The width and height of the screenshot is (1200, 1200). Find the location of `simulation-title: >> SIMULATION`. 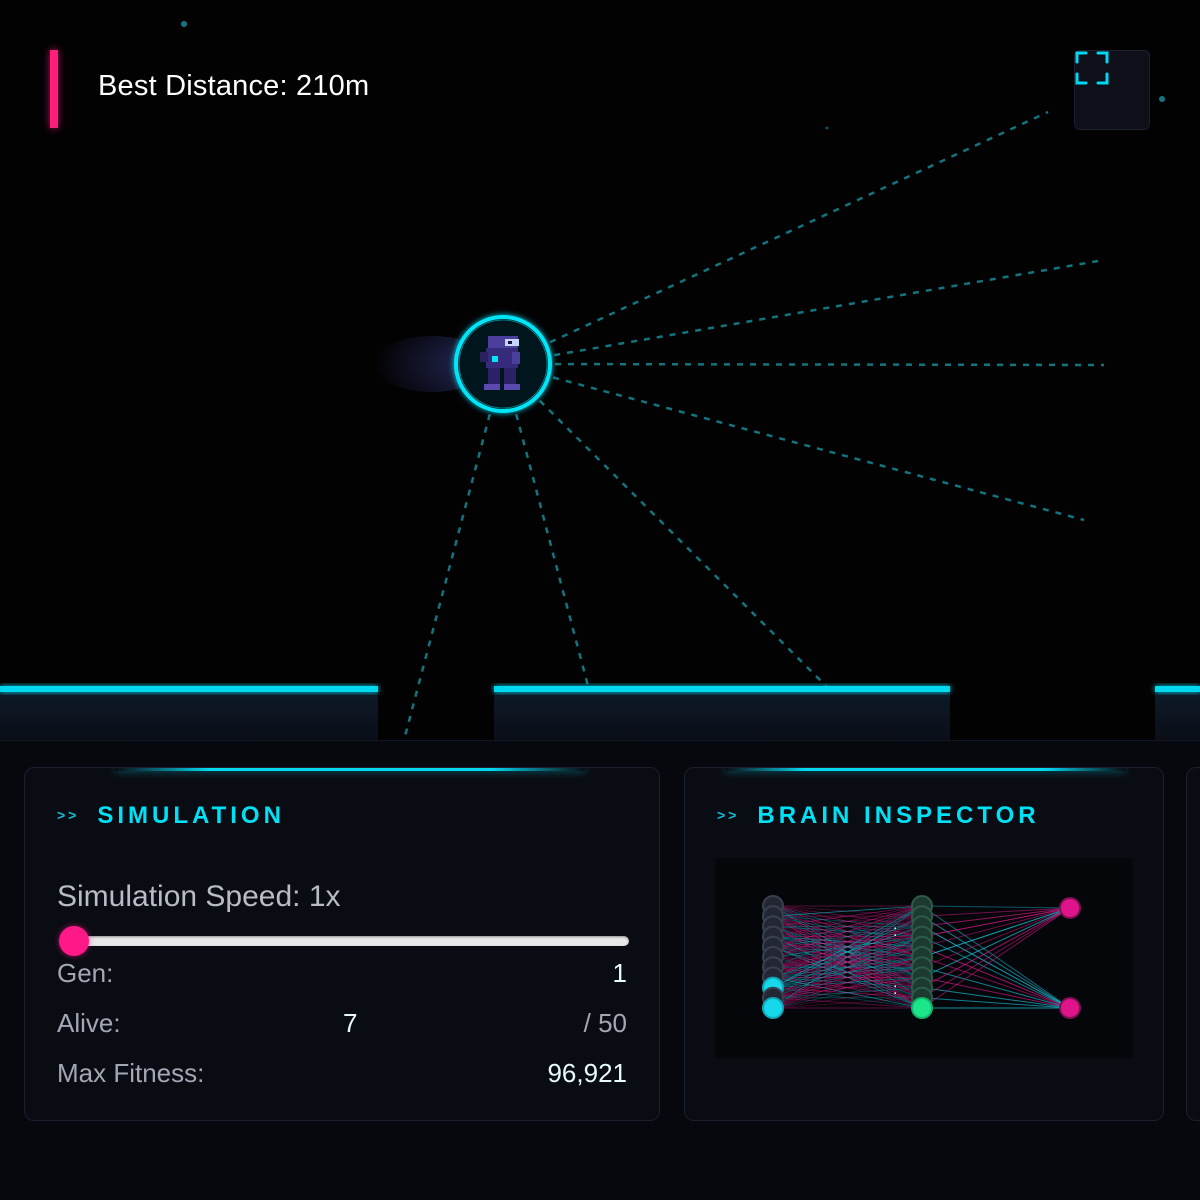

simulation-title: >> SIMULATION is located at coordinates (171, 816).